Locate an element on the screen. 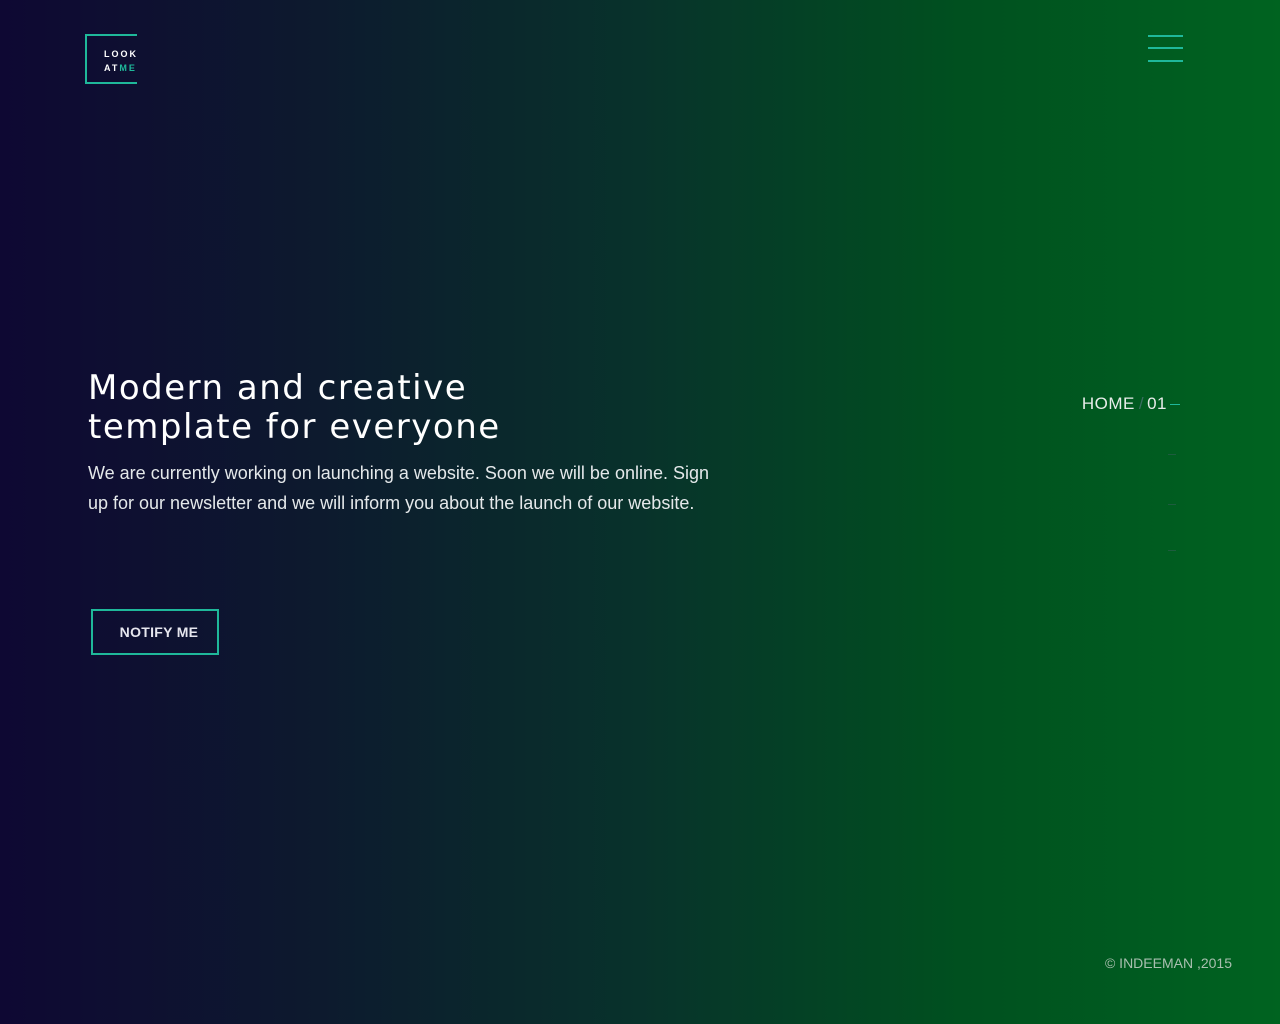 Image resolution: width=1280 pixels, height=1024 pixels. section-nav-current: HOME/01 is located at coordinates (1131, 404).